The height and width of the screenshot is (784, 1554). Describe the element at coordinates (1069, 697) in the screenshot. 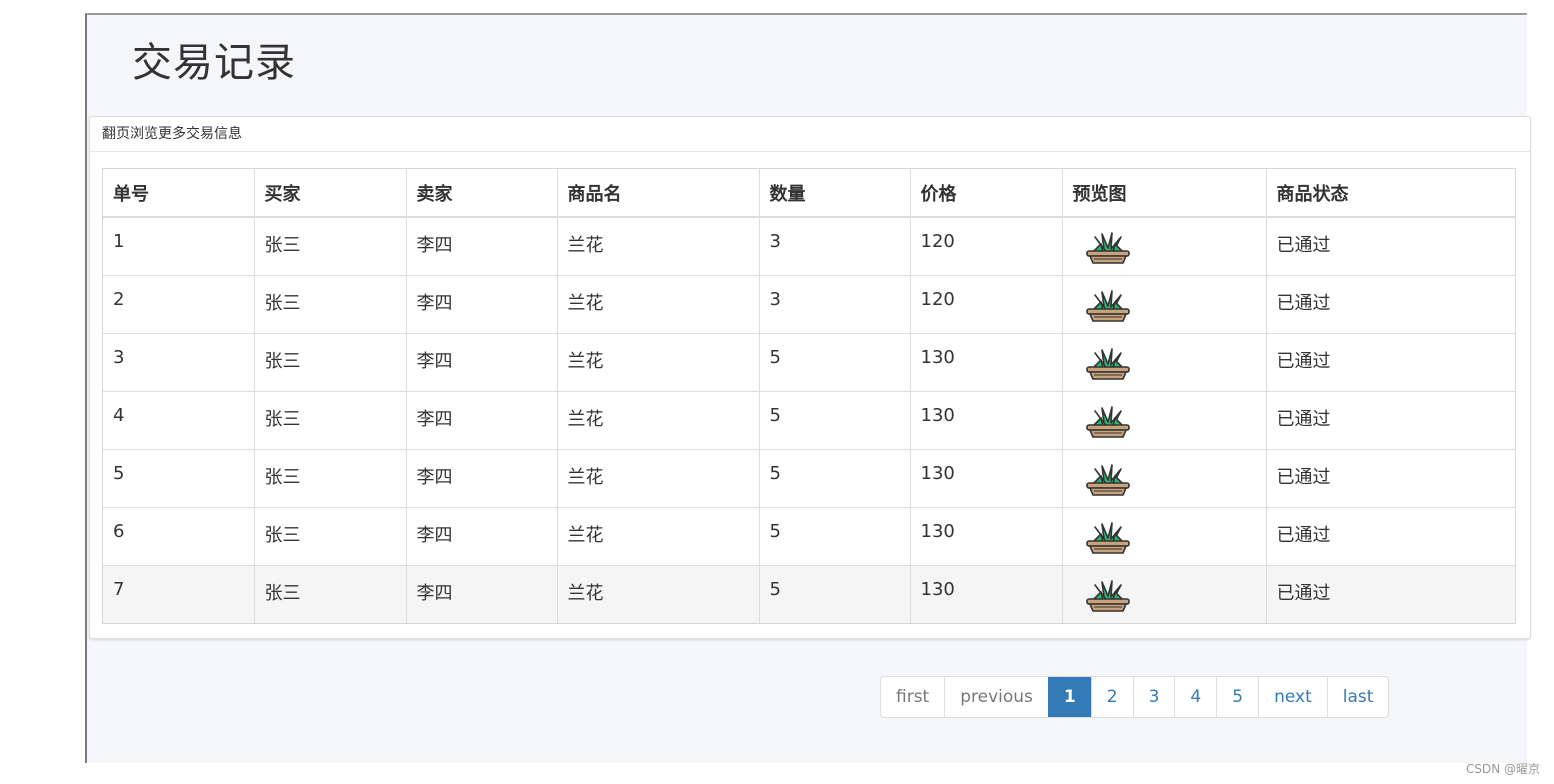

I see `pagination-page-1: 1` at that location.